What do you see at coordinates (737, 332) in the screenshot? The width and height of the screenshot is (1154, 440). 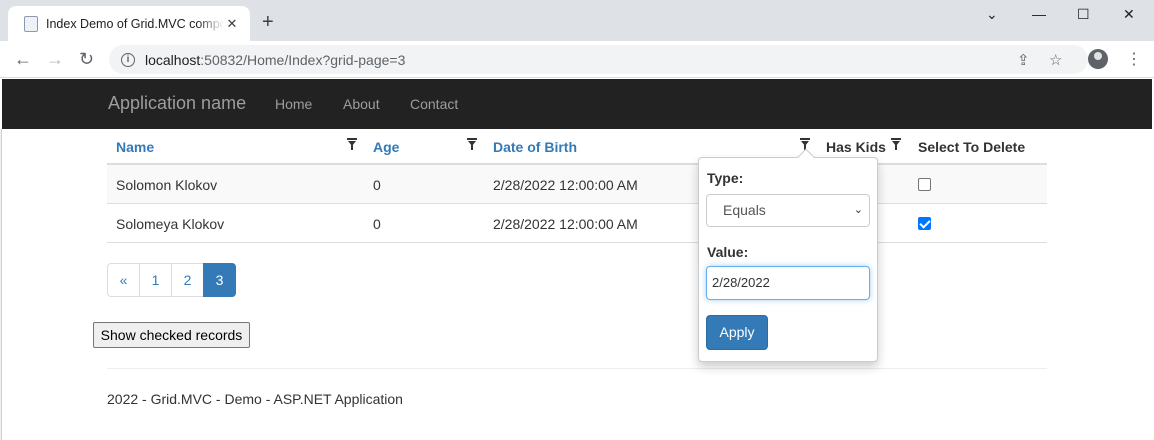 I see `apply-filter-button: Apply` at bounding box center [737, 332].